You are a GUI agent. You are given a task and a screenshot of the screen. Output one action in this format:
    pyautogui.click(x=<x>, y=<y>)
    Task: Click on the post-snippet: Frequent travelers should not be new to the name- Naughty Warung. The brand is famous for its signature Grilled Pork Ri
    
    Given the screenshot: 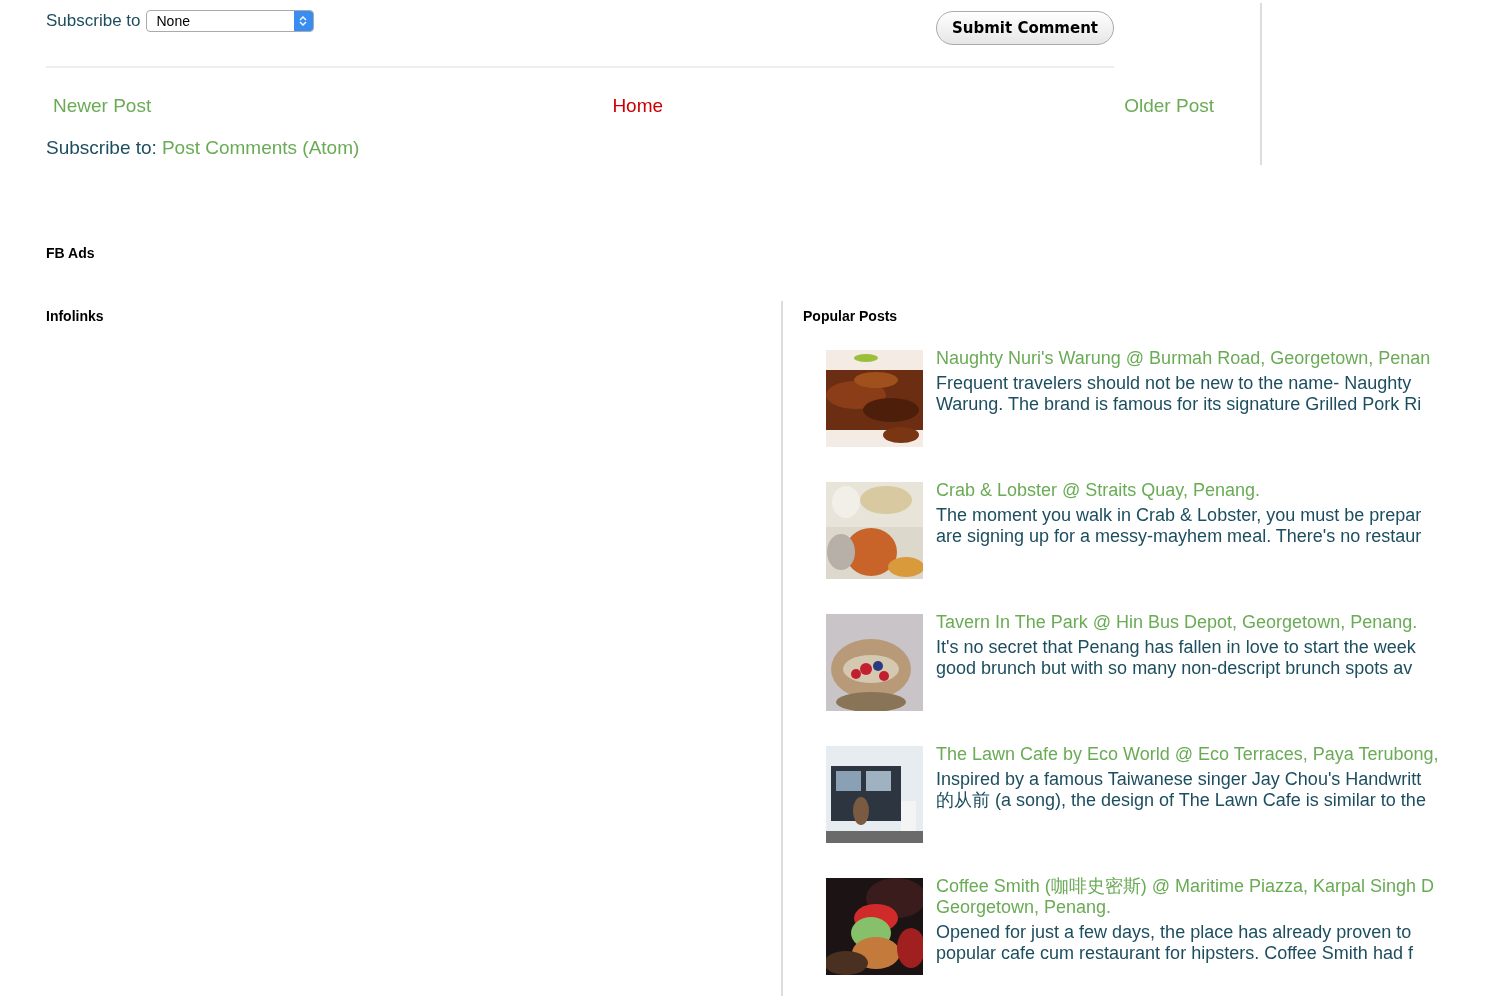 What is the action you would take?
    pyautogui.click(x=1179, y=394)
    